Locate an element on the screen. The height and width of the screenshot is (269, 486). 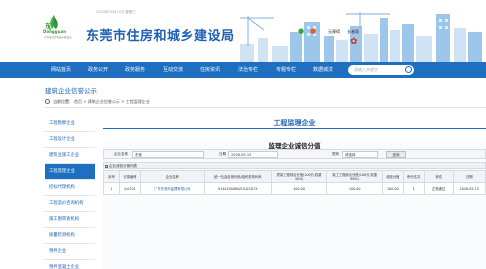
column-header: 序号 is located at coordinates (111, 176).